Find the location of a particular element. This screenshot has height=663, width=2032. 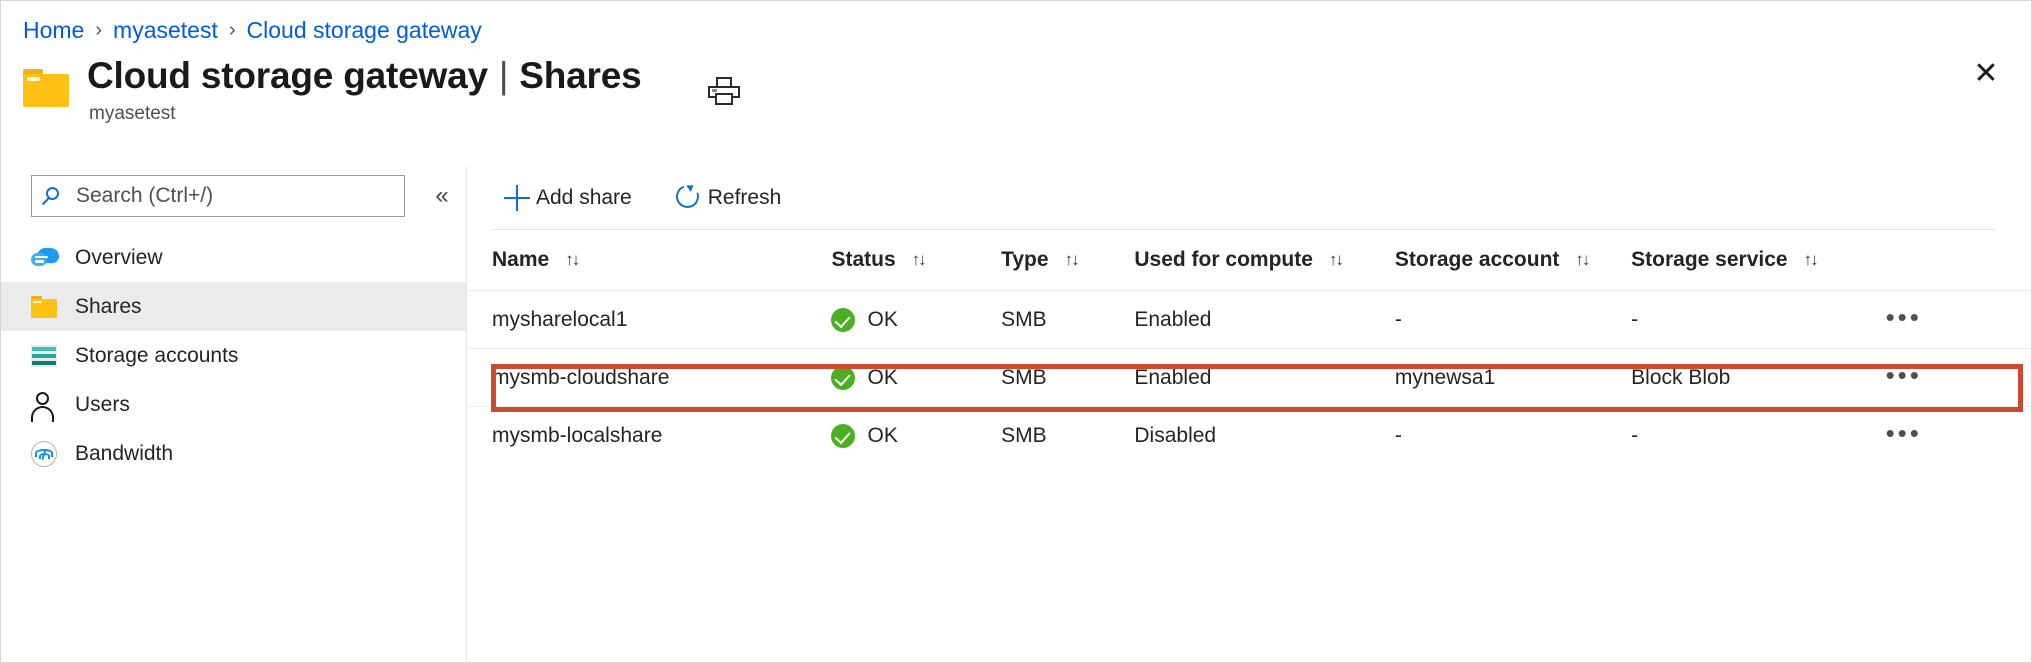

search-icon is located at coordinates (55, 196).